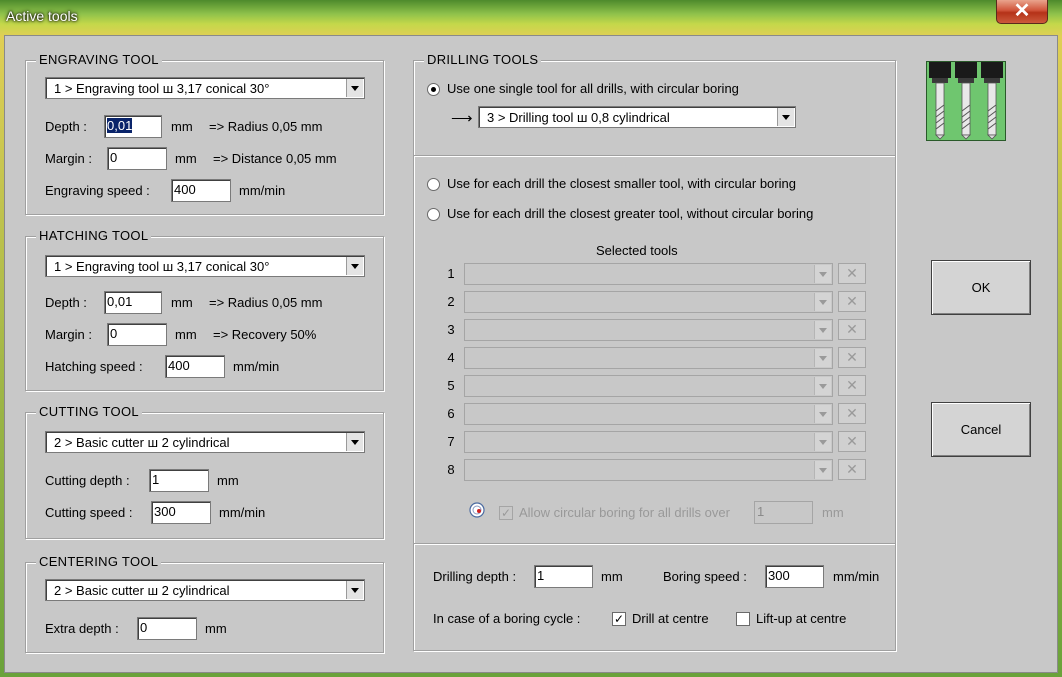 The width and height of the screenshot is (1062, 677). I want to click on boring-speed-unit: mm/min, so click(856, 576).